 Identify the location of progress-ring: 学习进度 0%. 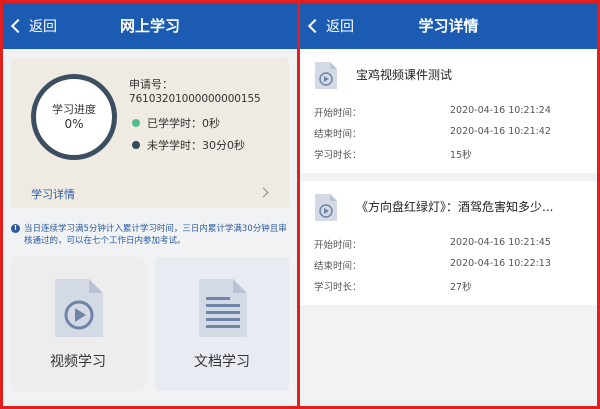
(74, 117).